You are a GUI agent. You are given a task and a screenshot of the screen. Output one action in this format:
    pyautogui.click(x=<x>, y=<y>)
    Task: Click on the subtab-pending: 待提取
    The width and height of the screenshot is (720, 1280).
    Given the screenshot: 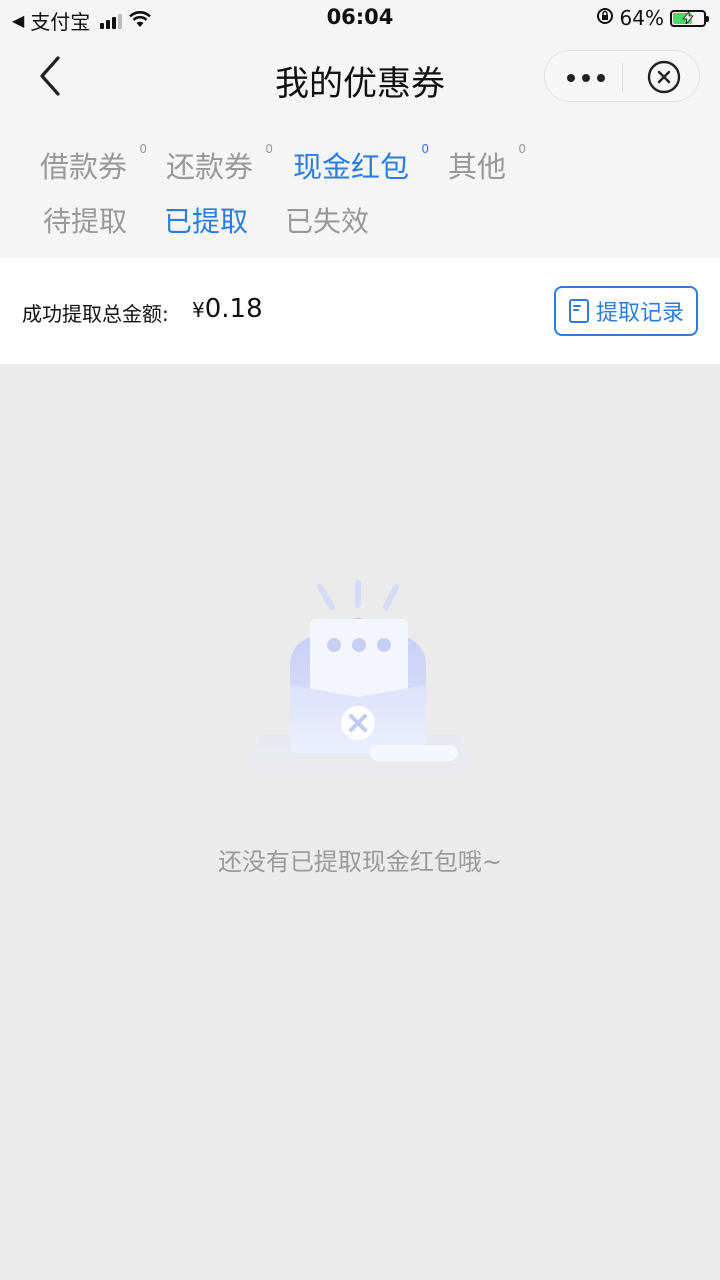 What is the action you would take?
    pyautogui.click(x=85, y=220)
    